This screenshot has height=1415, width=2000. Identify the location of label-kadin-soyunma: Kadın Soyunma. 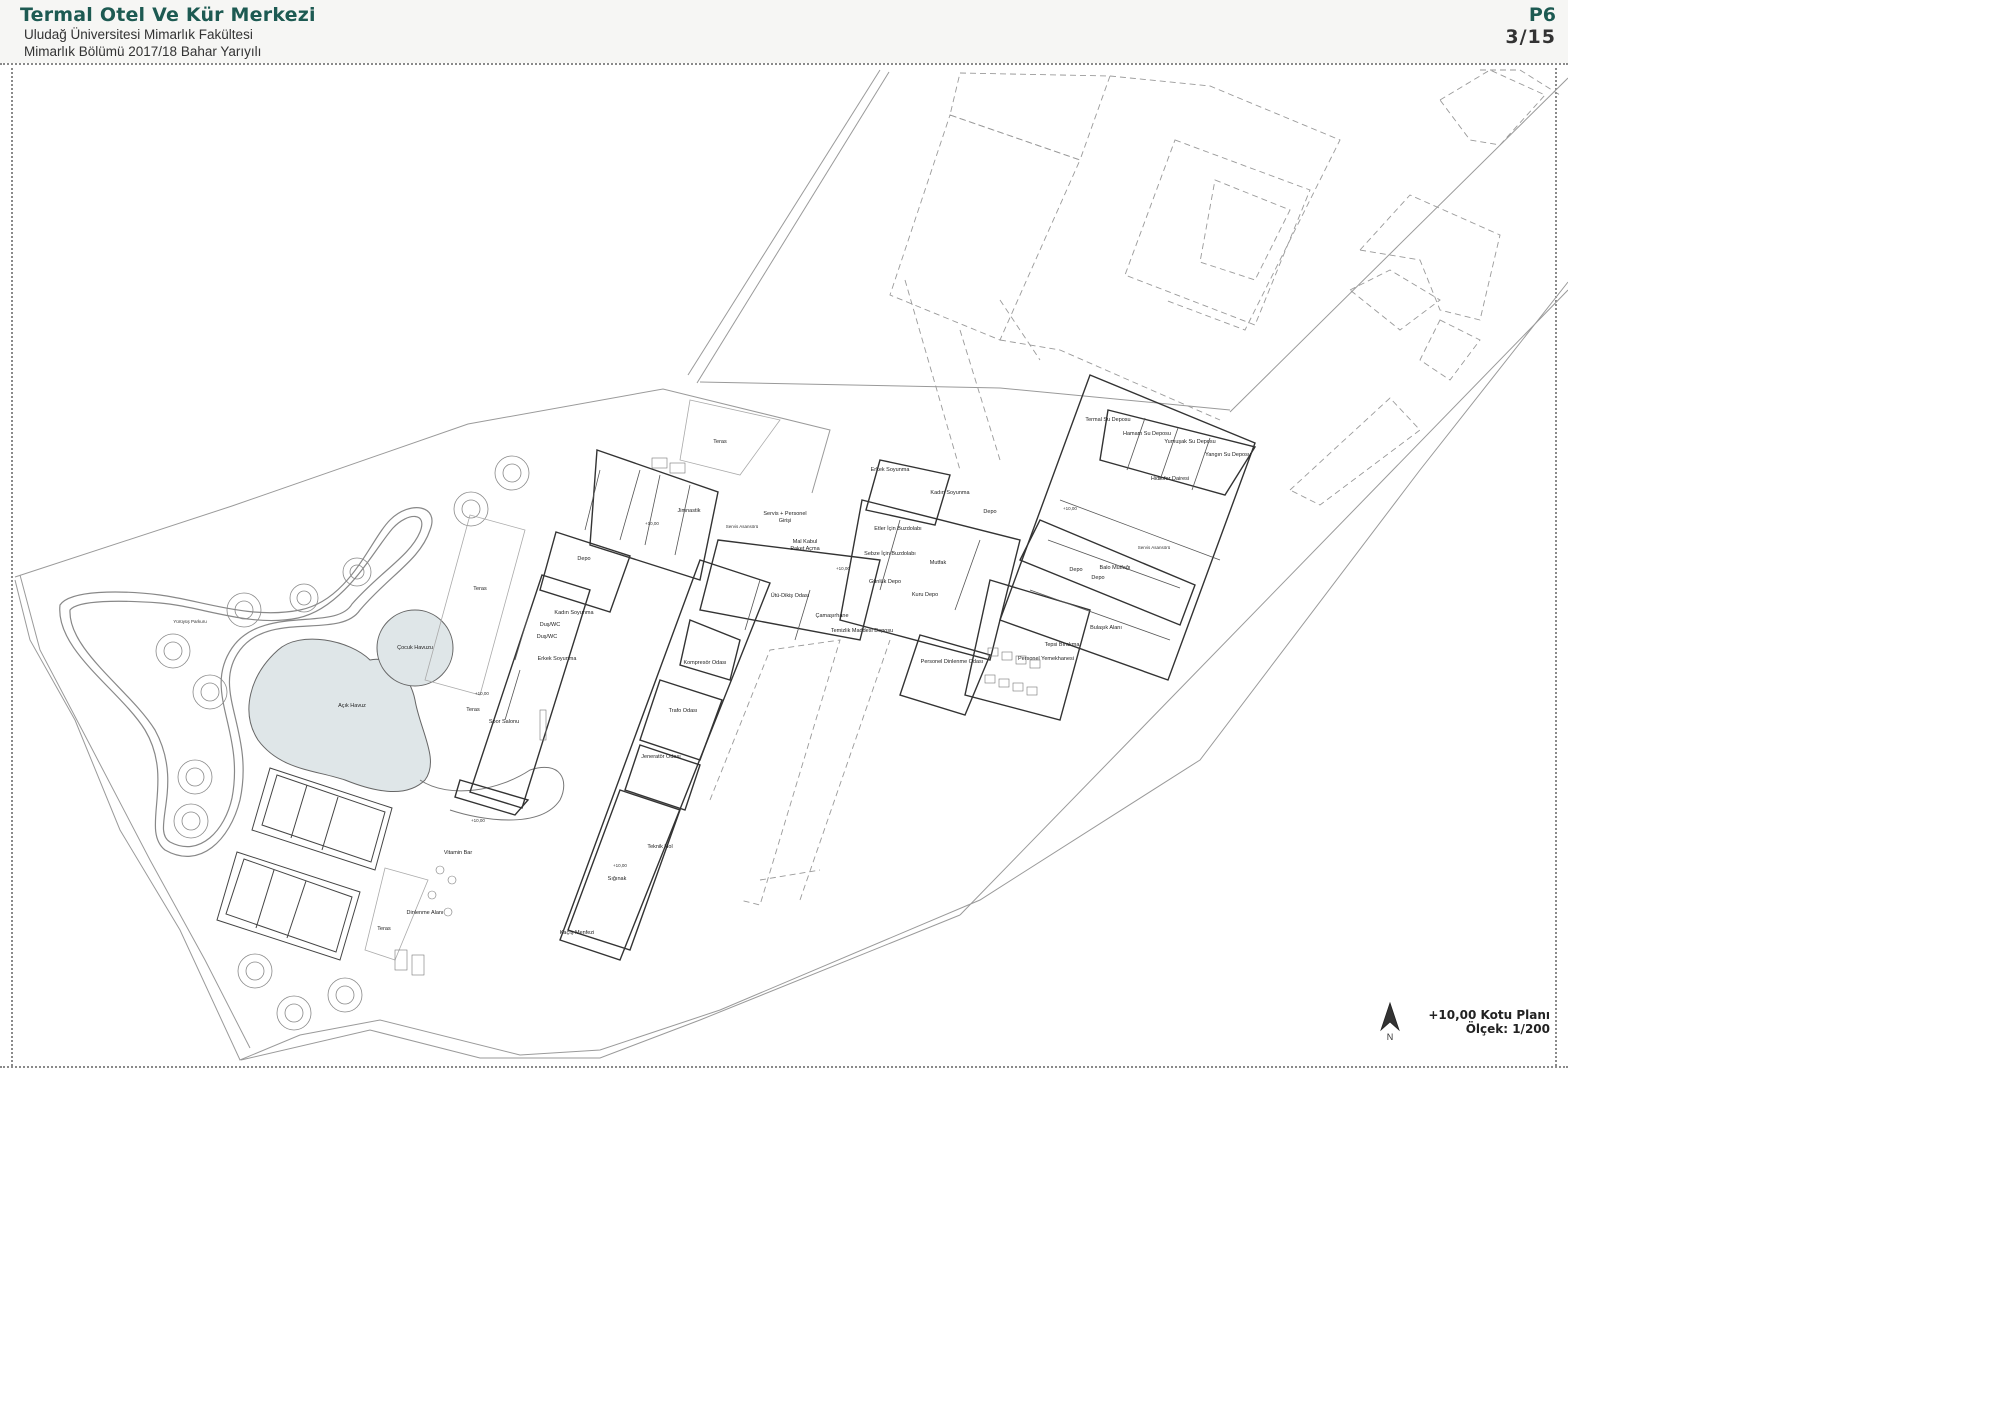
(574, 613).